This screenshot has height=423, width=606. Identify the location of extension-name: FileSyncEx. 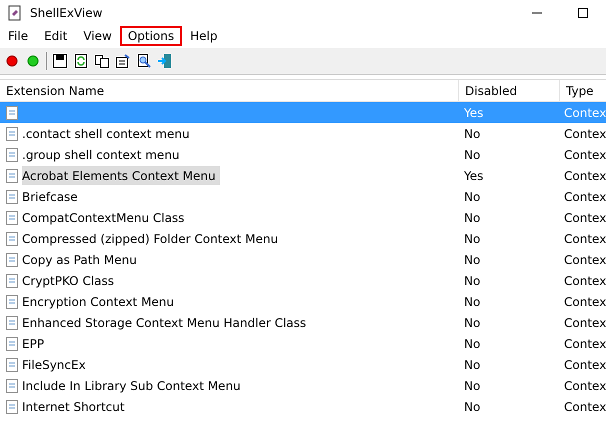
(54, 365).